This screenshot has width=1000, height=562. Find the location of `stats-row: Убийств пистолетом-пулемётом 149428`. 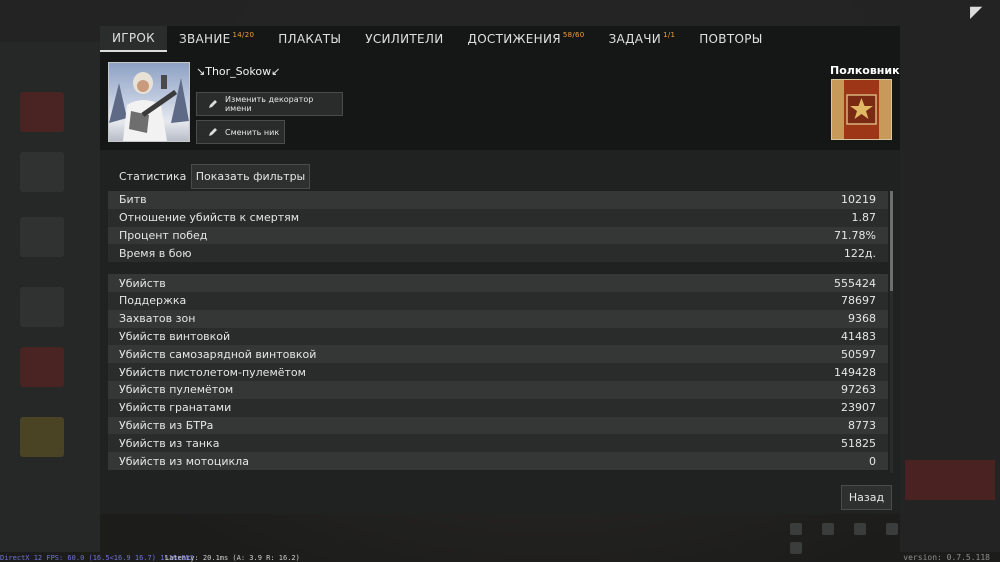

stats-row: Убийств пистолетом-пулемётом 149428 is located at coordinates (498, 372).